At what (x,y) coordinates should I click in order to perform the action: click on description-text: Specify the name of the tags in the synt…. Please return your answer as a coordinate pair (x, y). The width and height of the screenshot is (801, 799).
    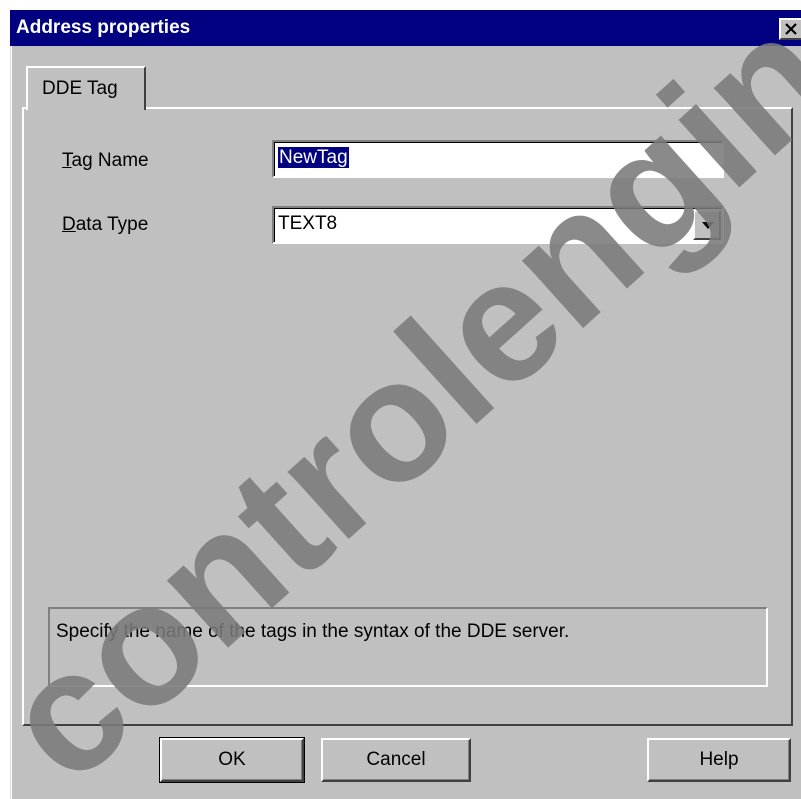
    Looking at the image, I should click on (313, 631).